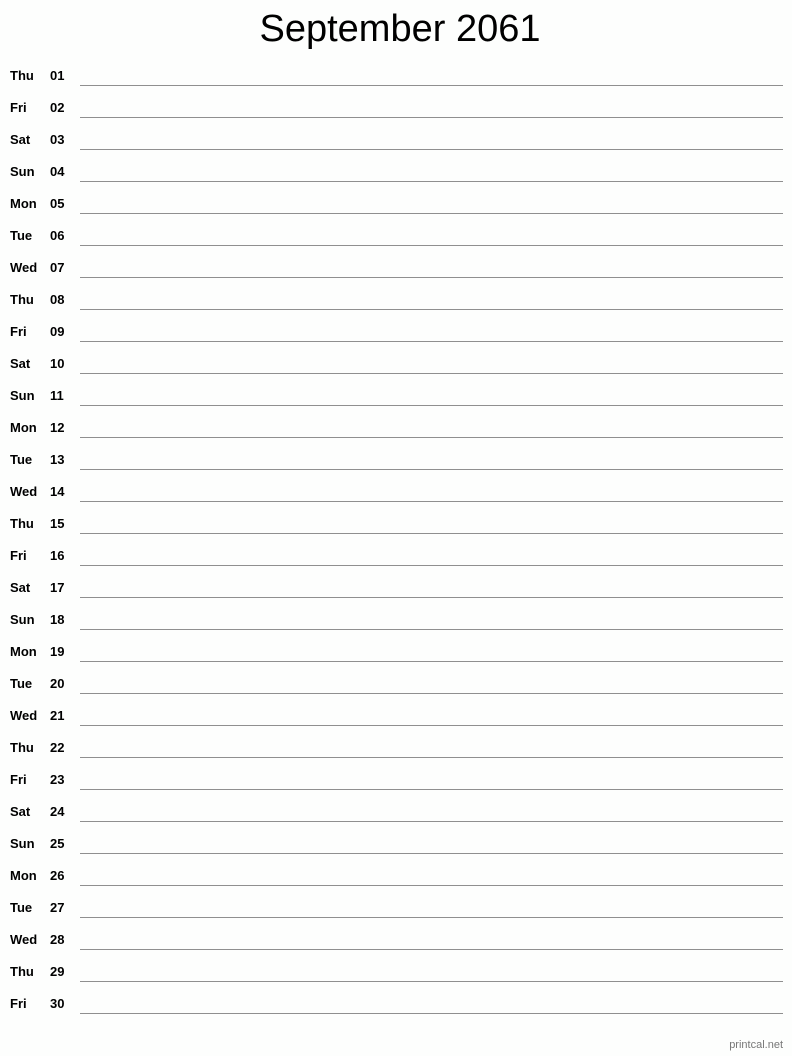 This screenshot has height=1056, width=792. I want to click on day-number: 06, so click(57, 235).